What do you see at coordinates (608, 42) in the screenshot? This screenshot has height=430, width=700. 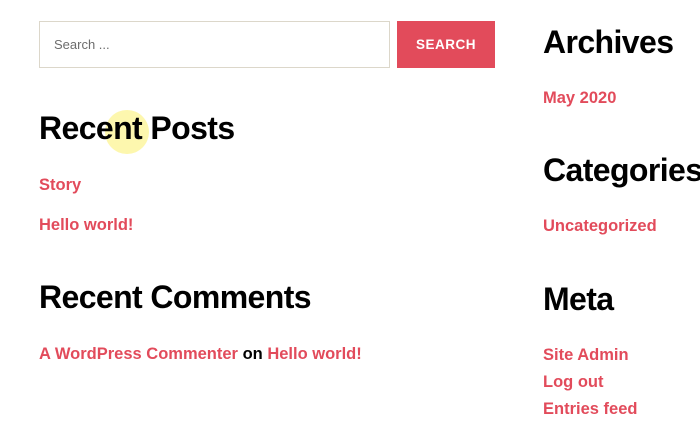 I see `archives-title: Archives` at bounding box center [608, 42].